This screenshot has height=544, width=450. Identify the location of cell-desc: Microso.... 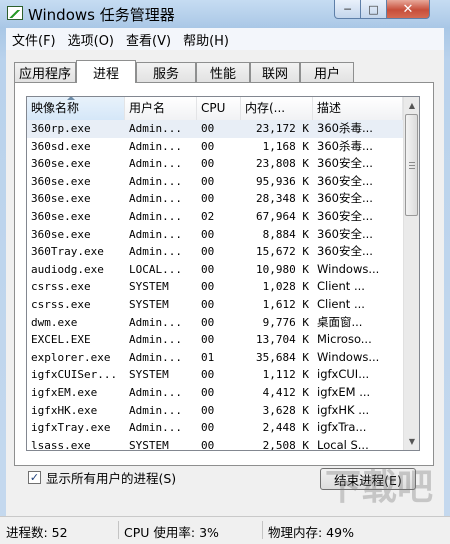
(344, 339).